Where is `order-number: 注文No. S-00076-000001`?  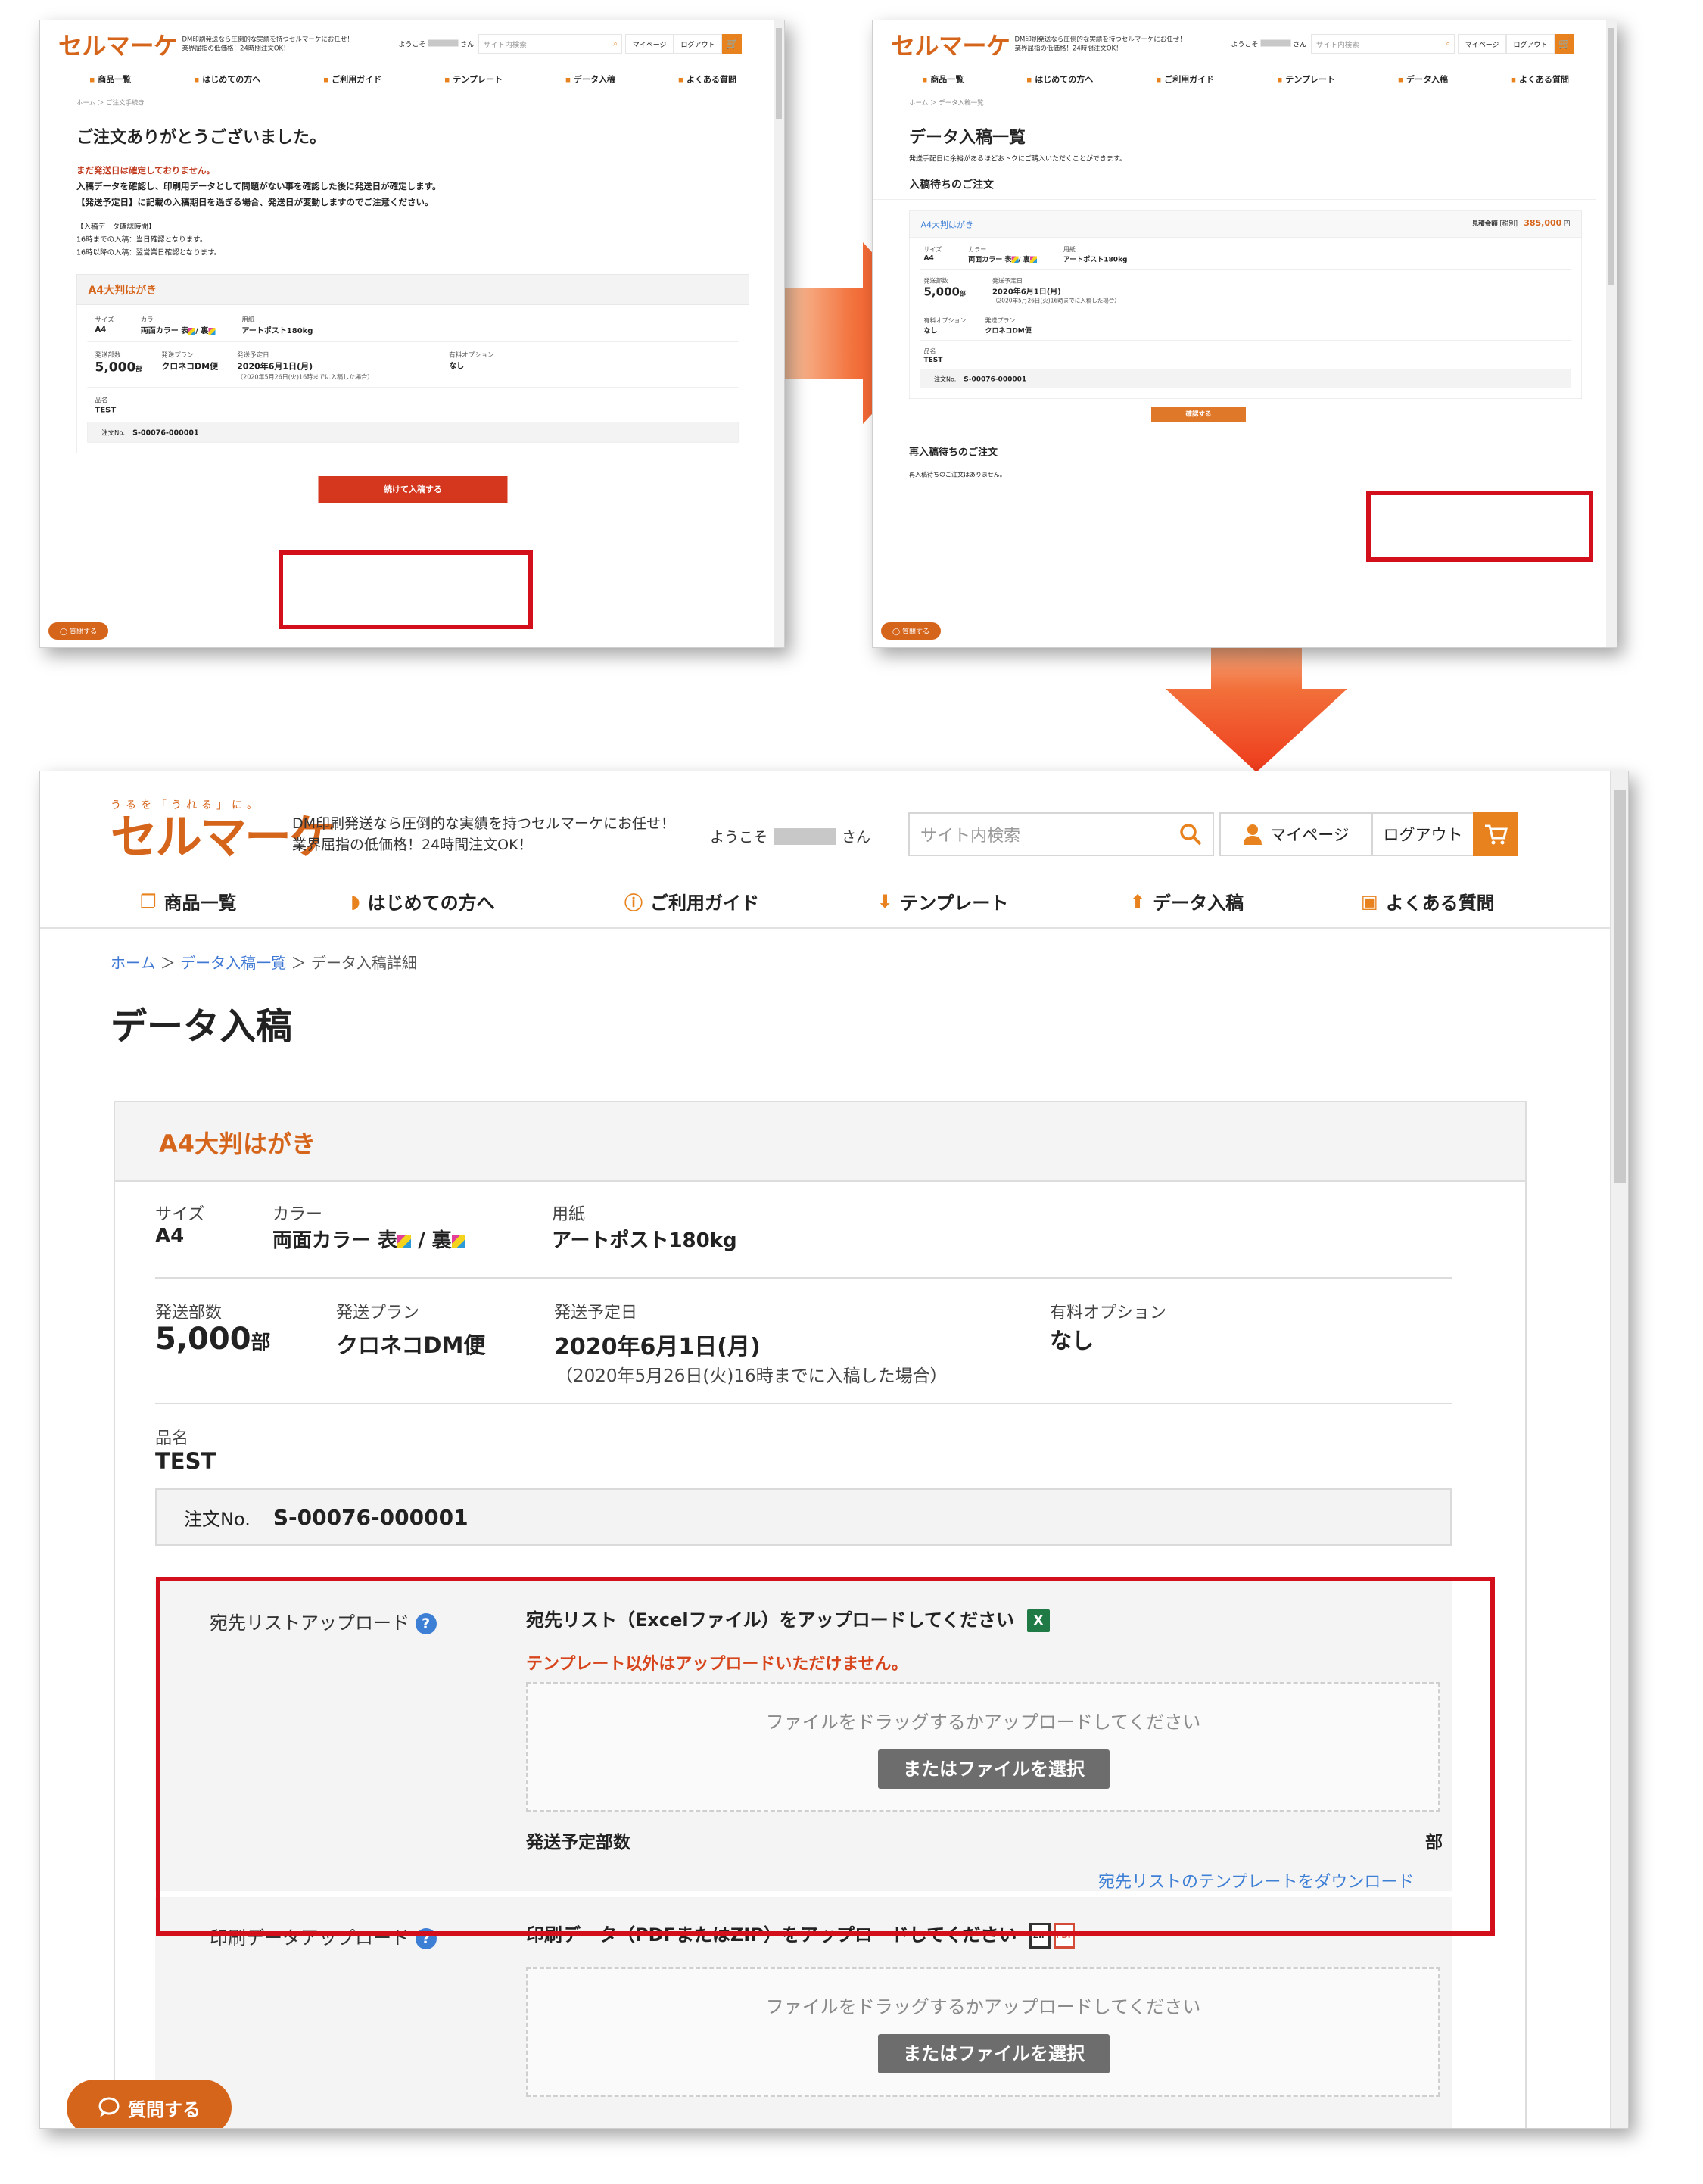 order-number: 注文No. S-00076-000001 is located at coordinates (413, 432).